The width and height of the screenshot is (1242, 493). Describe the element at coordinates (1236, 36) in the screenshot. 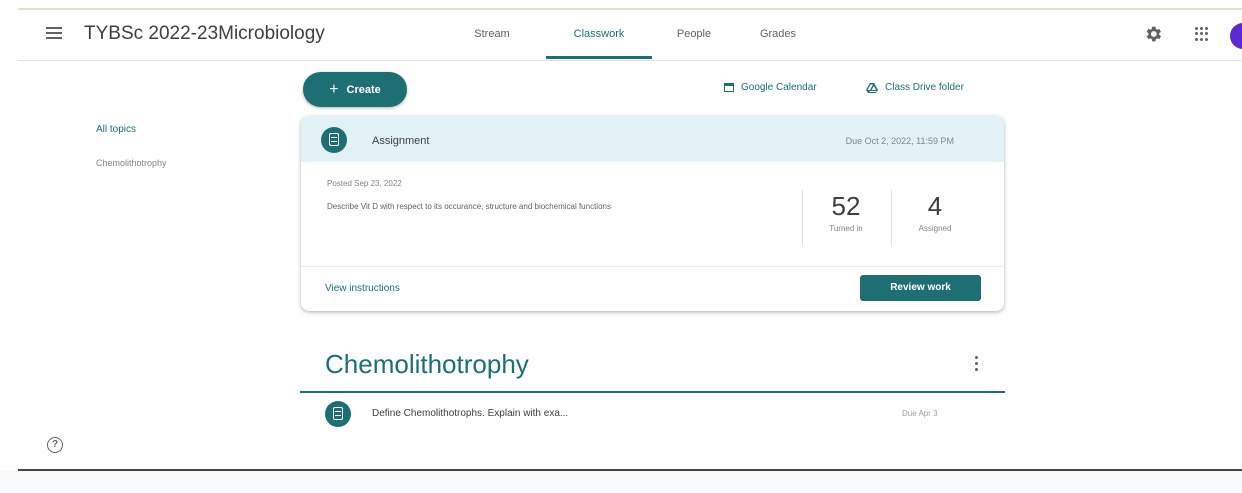

I see `avatar` at that location.